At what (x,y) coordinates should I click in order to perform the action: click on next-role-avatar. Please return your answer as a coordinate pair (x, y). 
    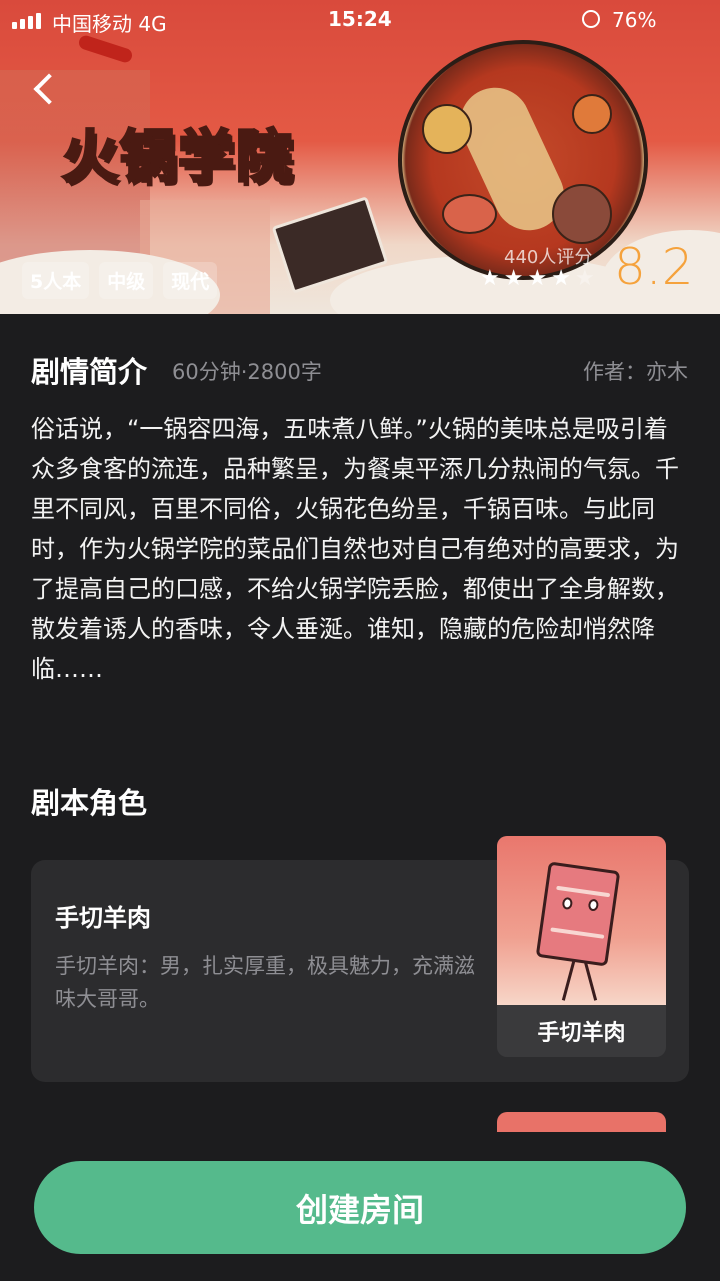
    Looking at the image, I should click on (581, 1122).